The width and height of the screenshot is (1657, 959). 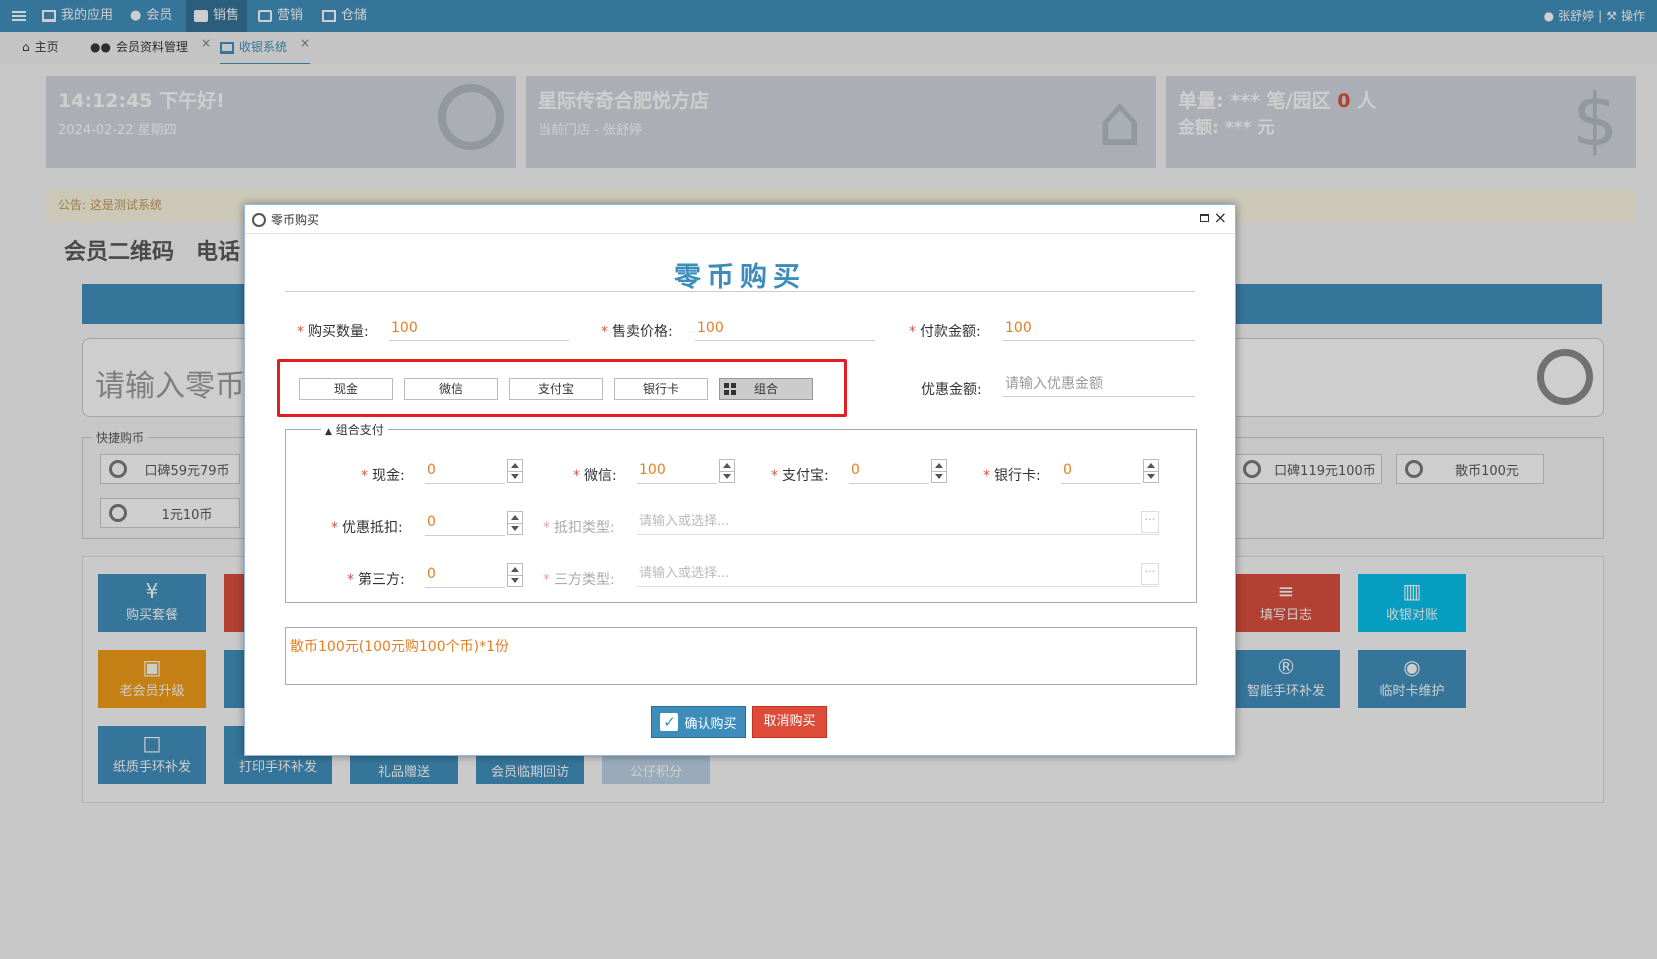 I want to click on label-text: 售卖价格:, so click(x=642, y=332).